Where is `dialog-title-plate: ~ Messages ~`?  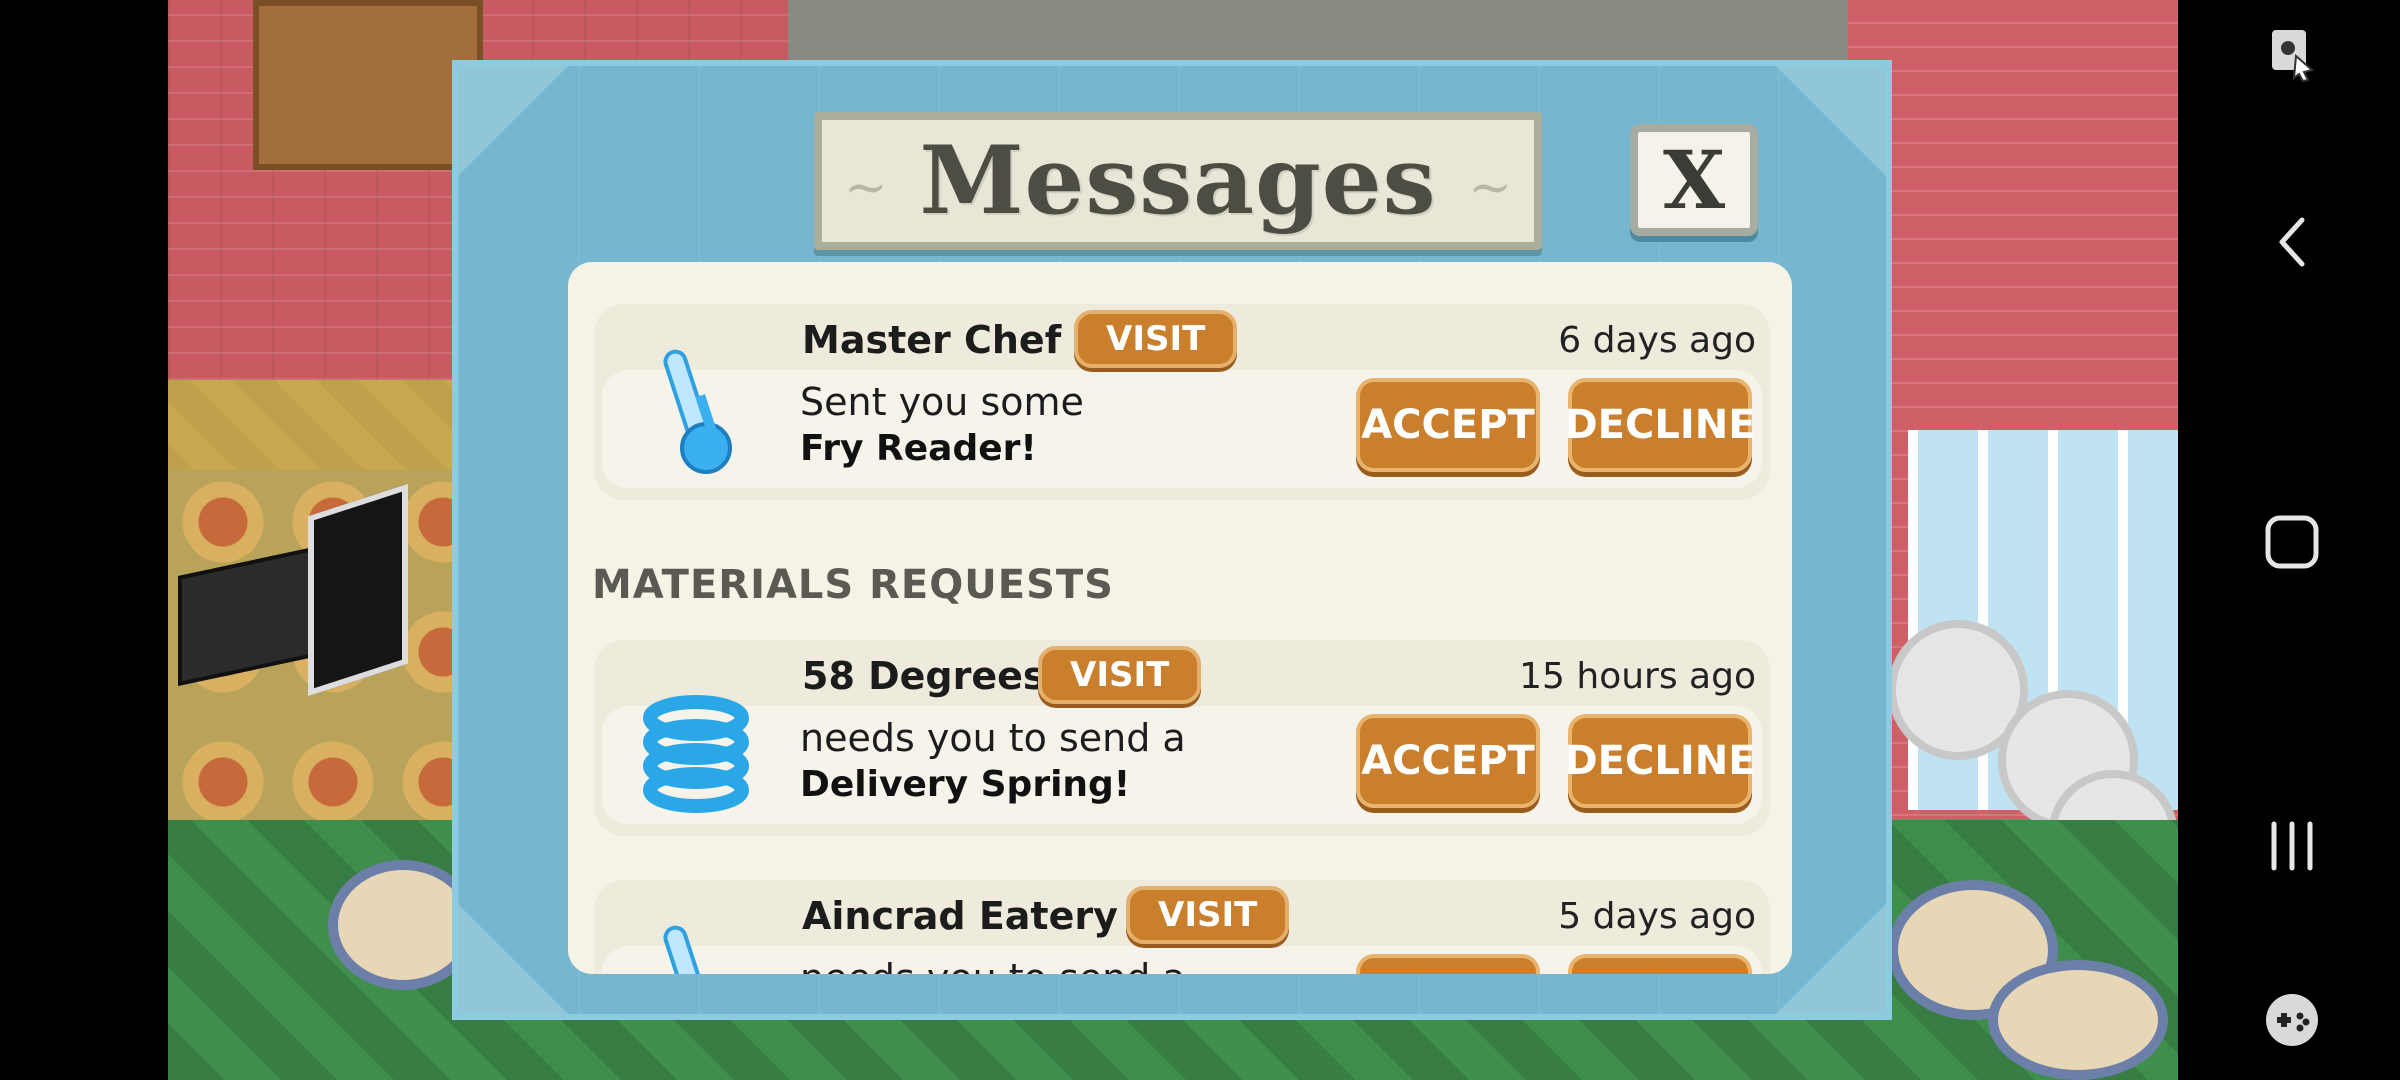 dialog-title-plate: ~ Messages ~ is located at coordinates (1178, 181).